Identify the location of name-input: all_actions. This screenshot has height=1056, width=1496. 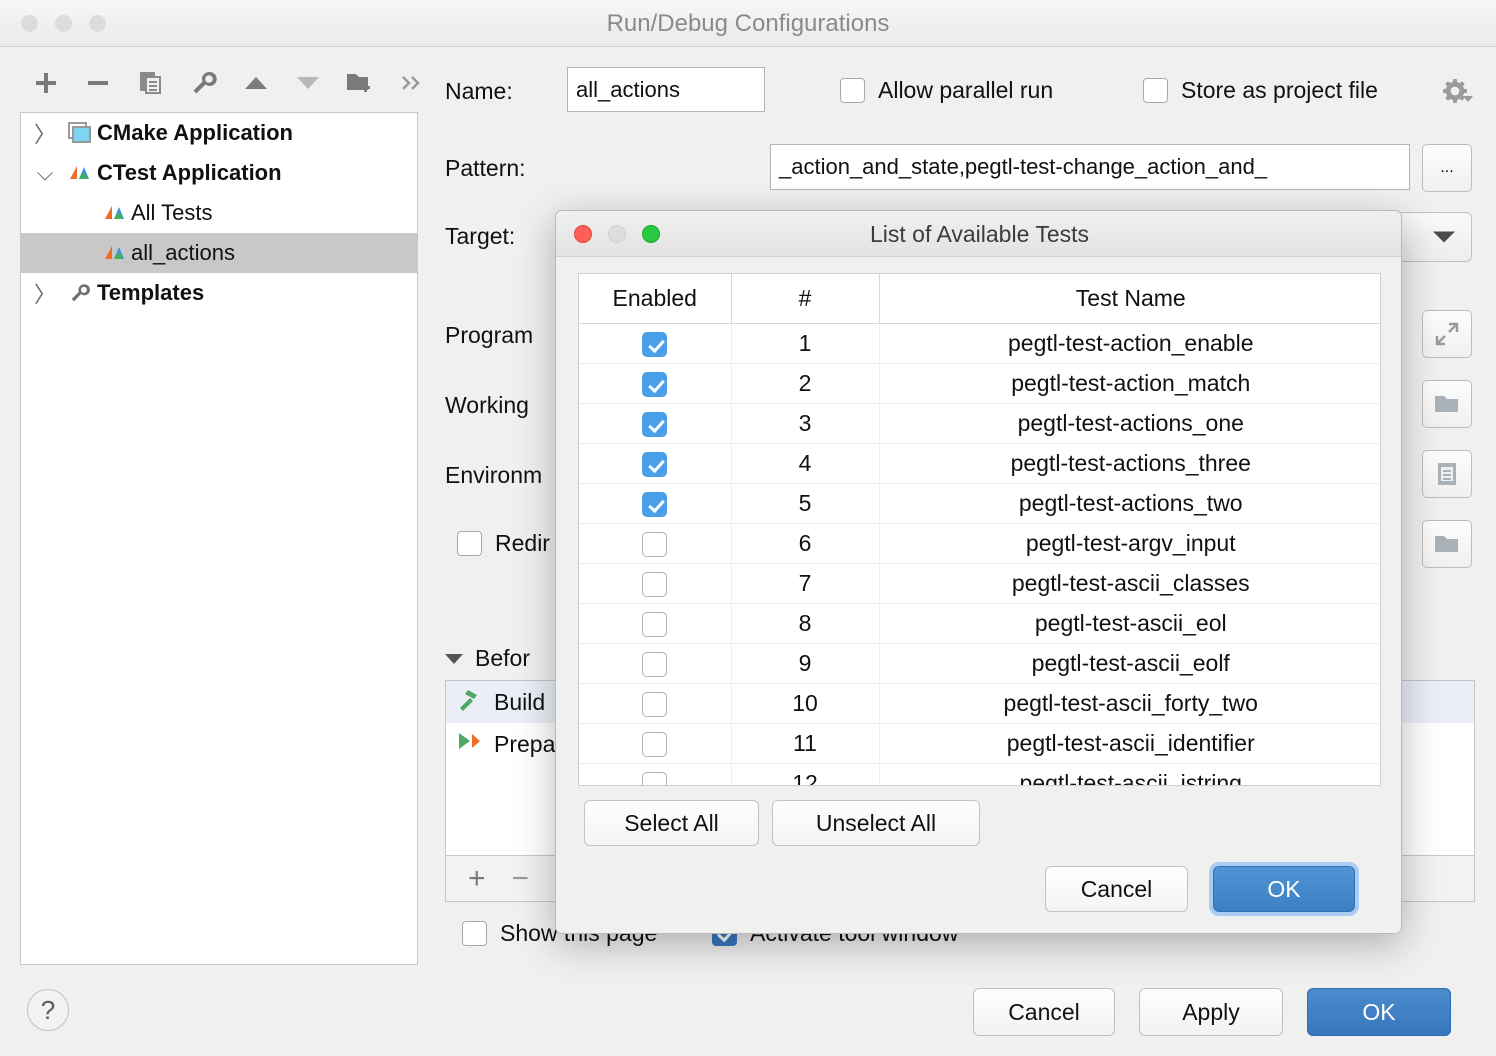
(666, 89).